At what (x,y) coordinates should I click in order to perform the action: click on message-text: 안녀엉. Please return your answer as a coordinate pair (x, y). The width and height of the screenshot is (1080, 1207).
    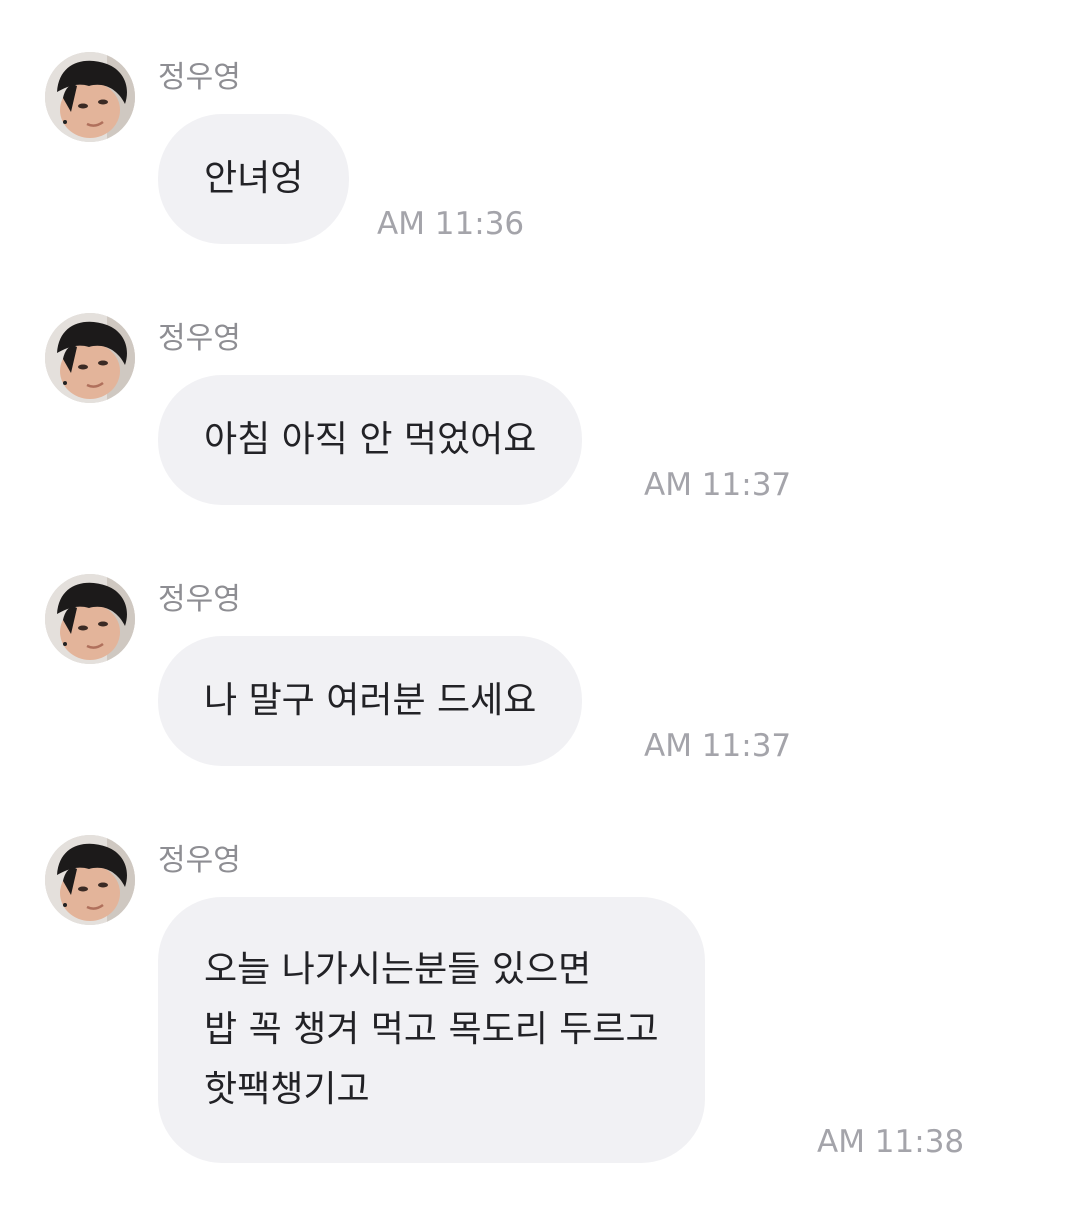
    Looking at the image, I should click on (254, 178).